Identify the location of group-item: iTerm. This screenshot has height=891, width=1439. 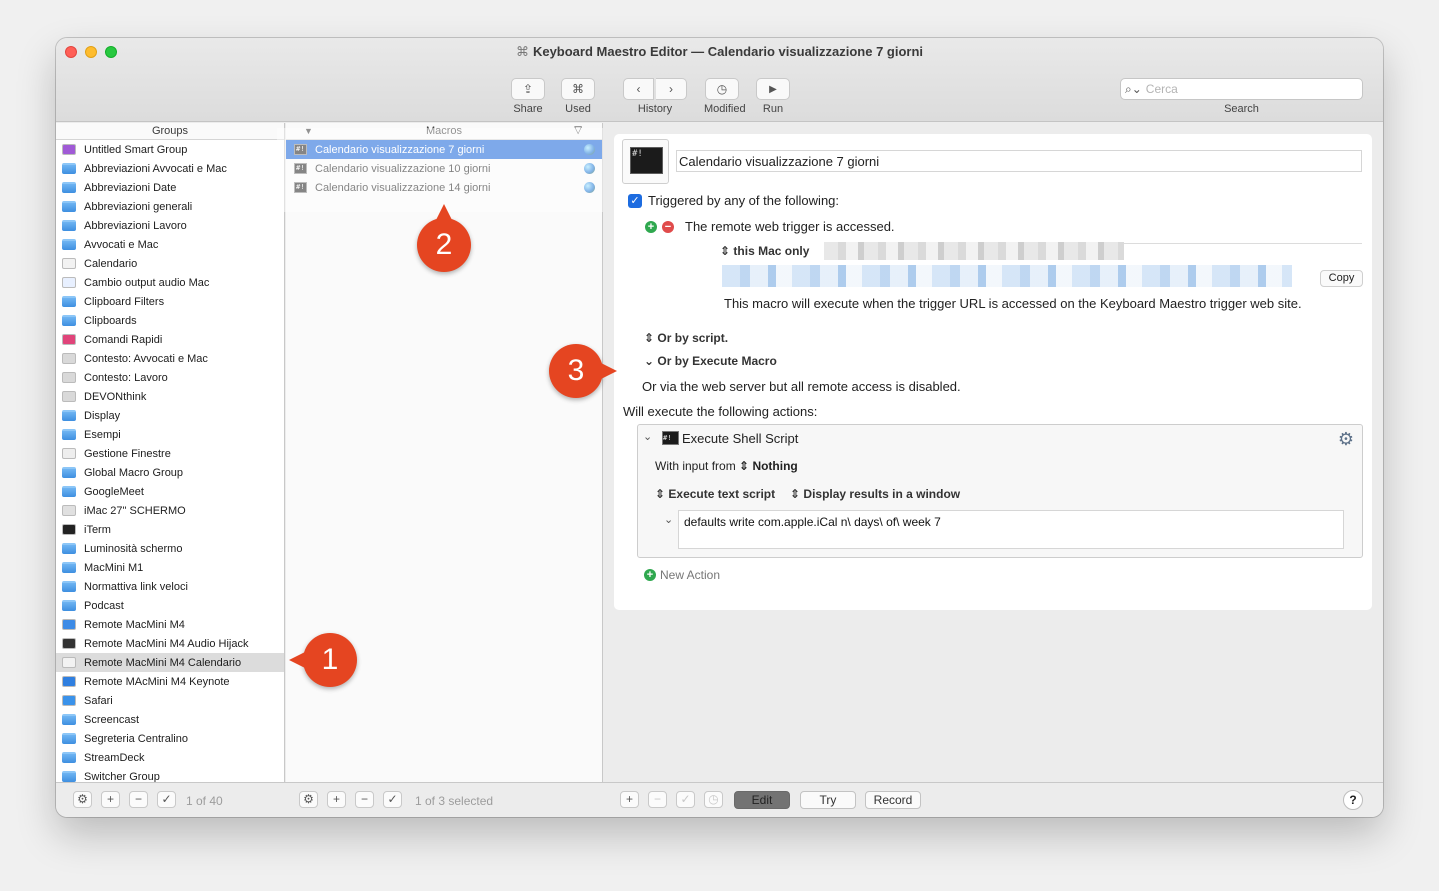
(170, 529).